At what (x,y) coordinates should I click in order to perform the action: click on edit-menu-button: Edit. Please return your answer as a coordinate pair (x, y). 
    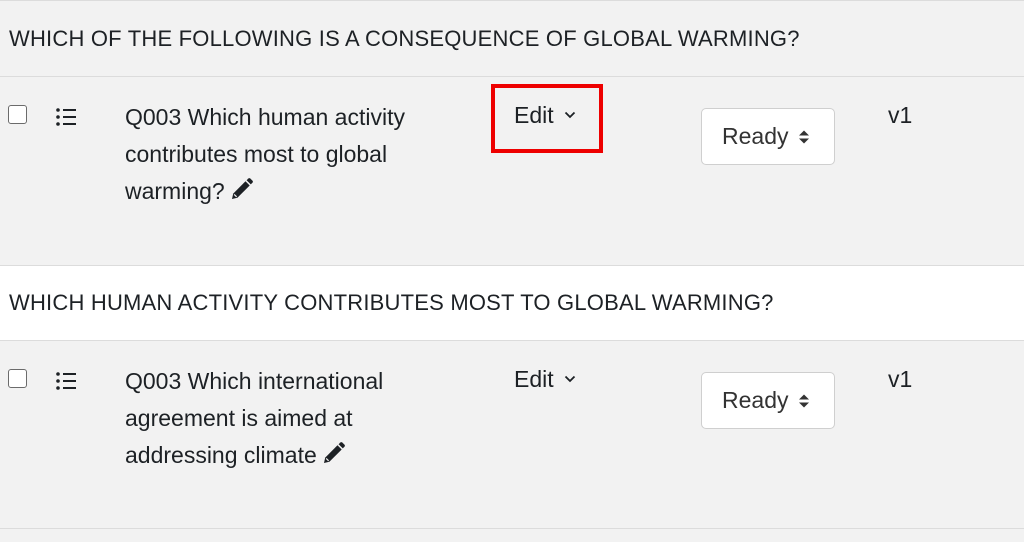
    Looking at the image, I should click on (545, 379).